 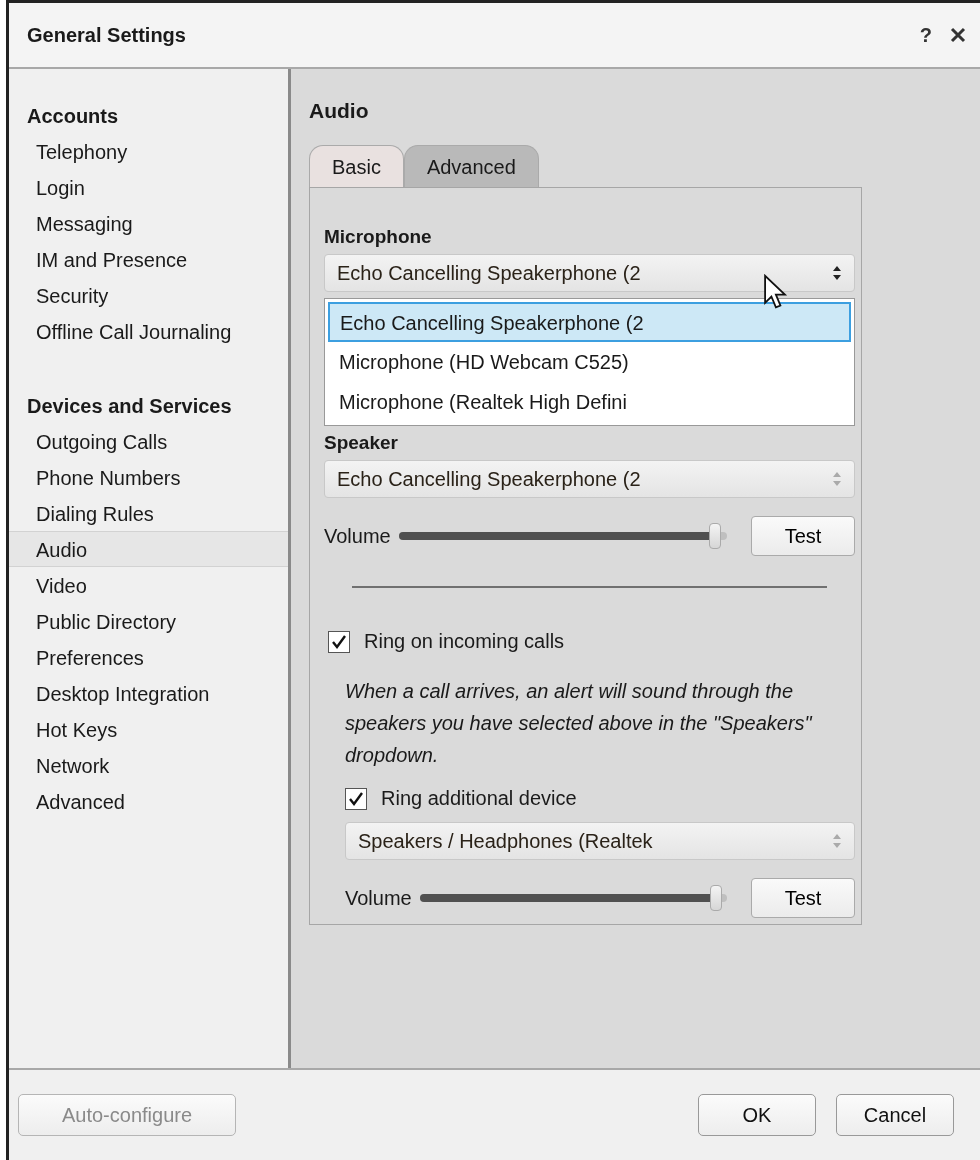 What do you see at coordinates (958, 35) in the screenshot?
I see `close-icon` at bounding box center [958, 35].